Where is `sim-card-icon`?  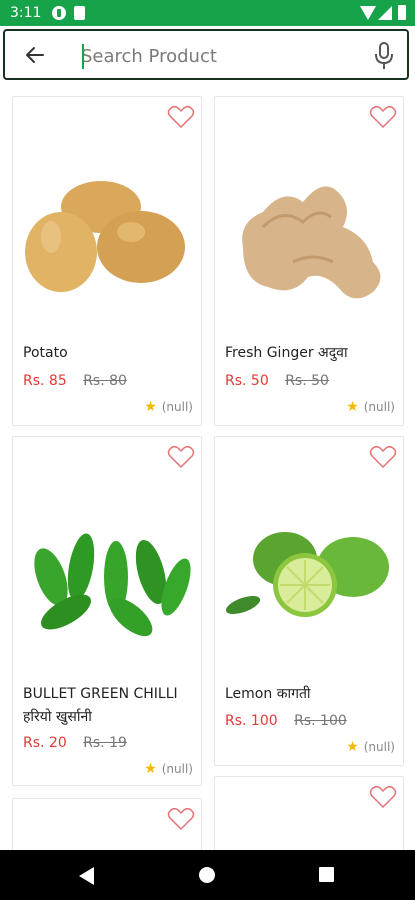 sim-card-icon is located at coordinates (79, 13).